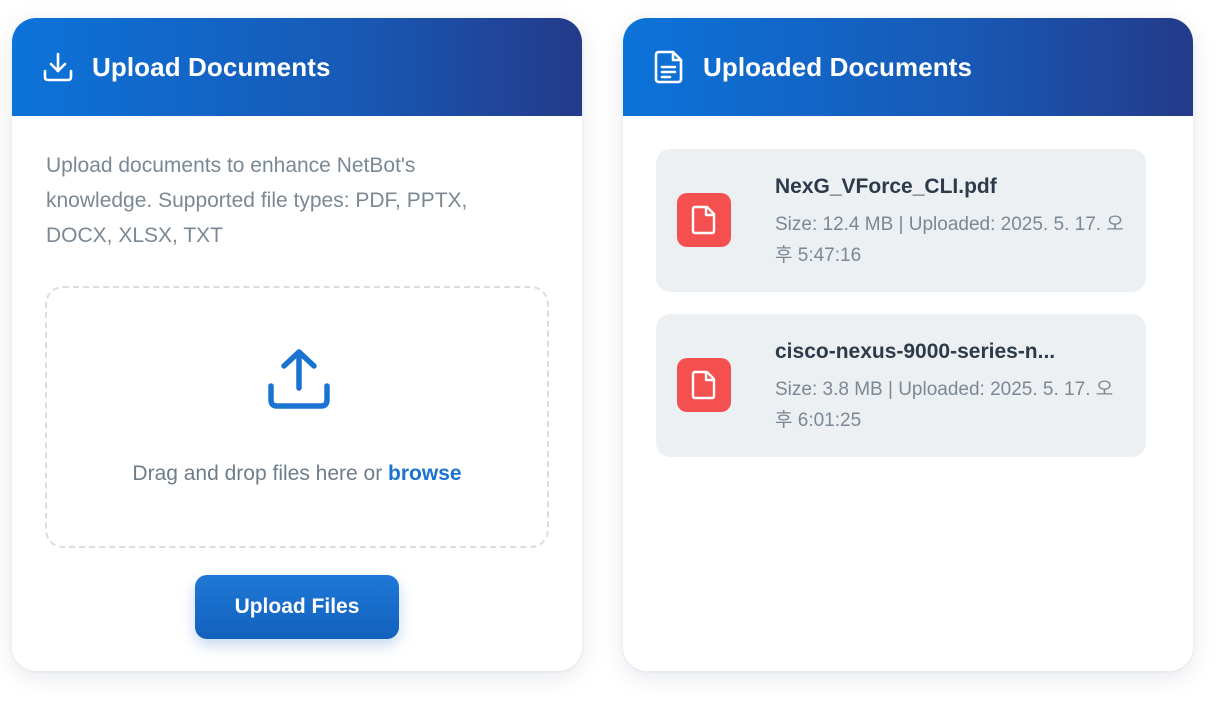 This screenshot has width=1221, height=716. Describe the element at coordinates (297, 607) in the screenshot. I see `upload-files-button: Upload Files` at that location.